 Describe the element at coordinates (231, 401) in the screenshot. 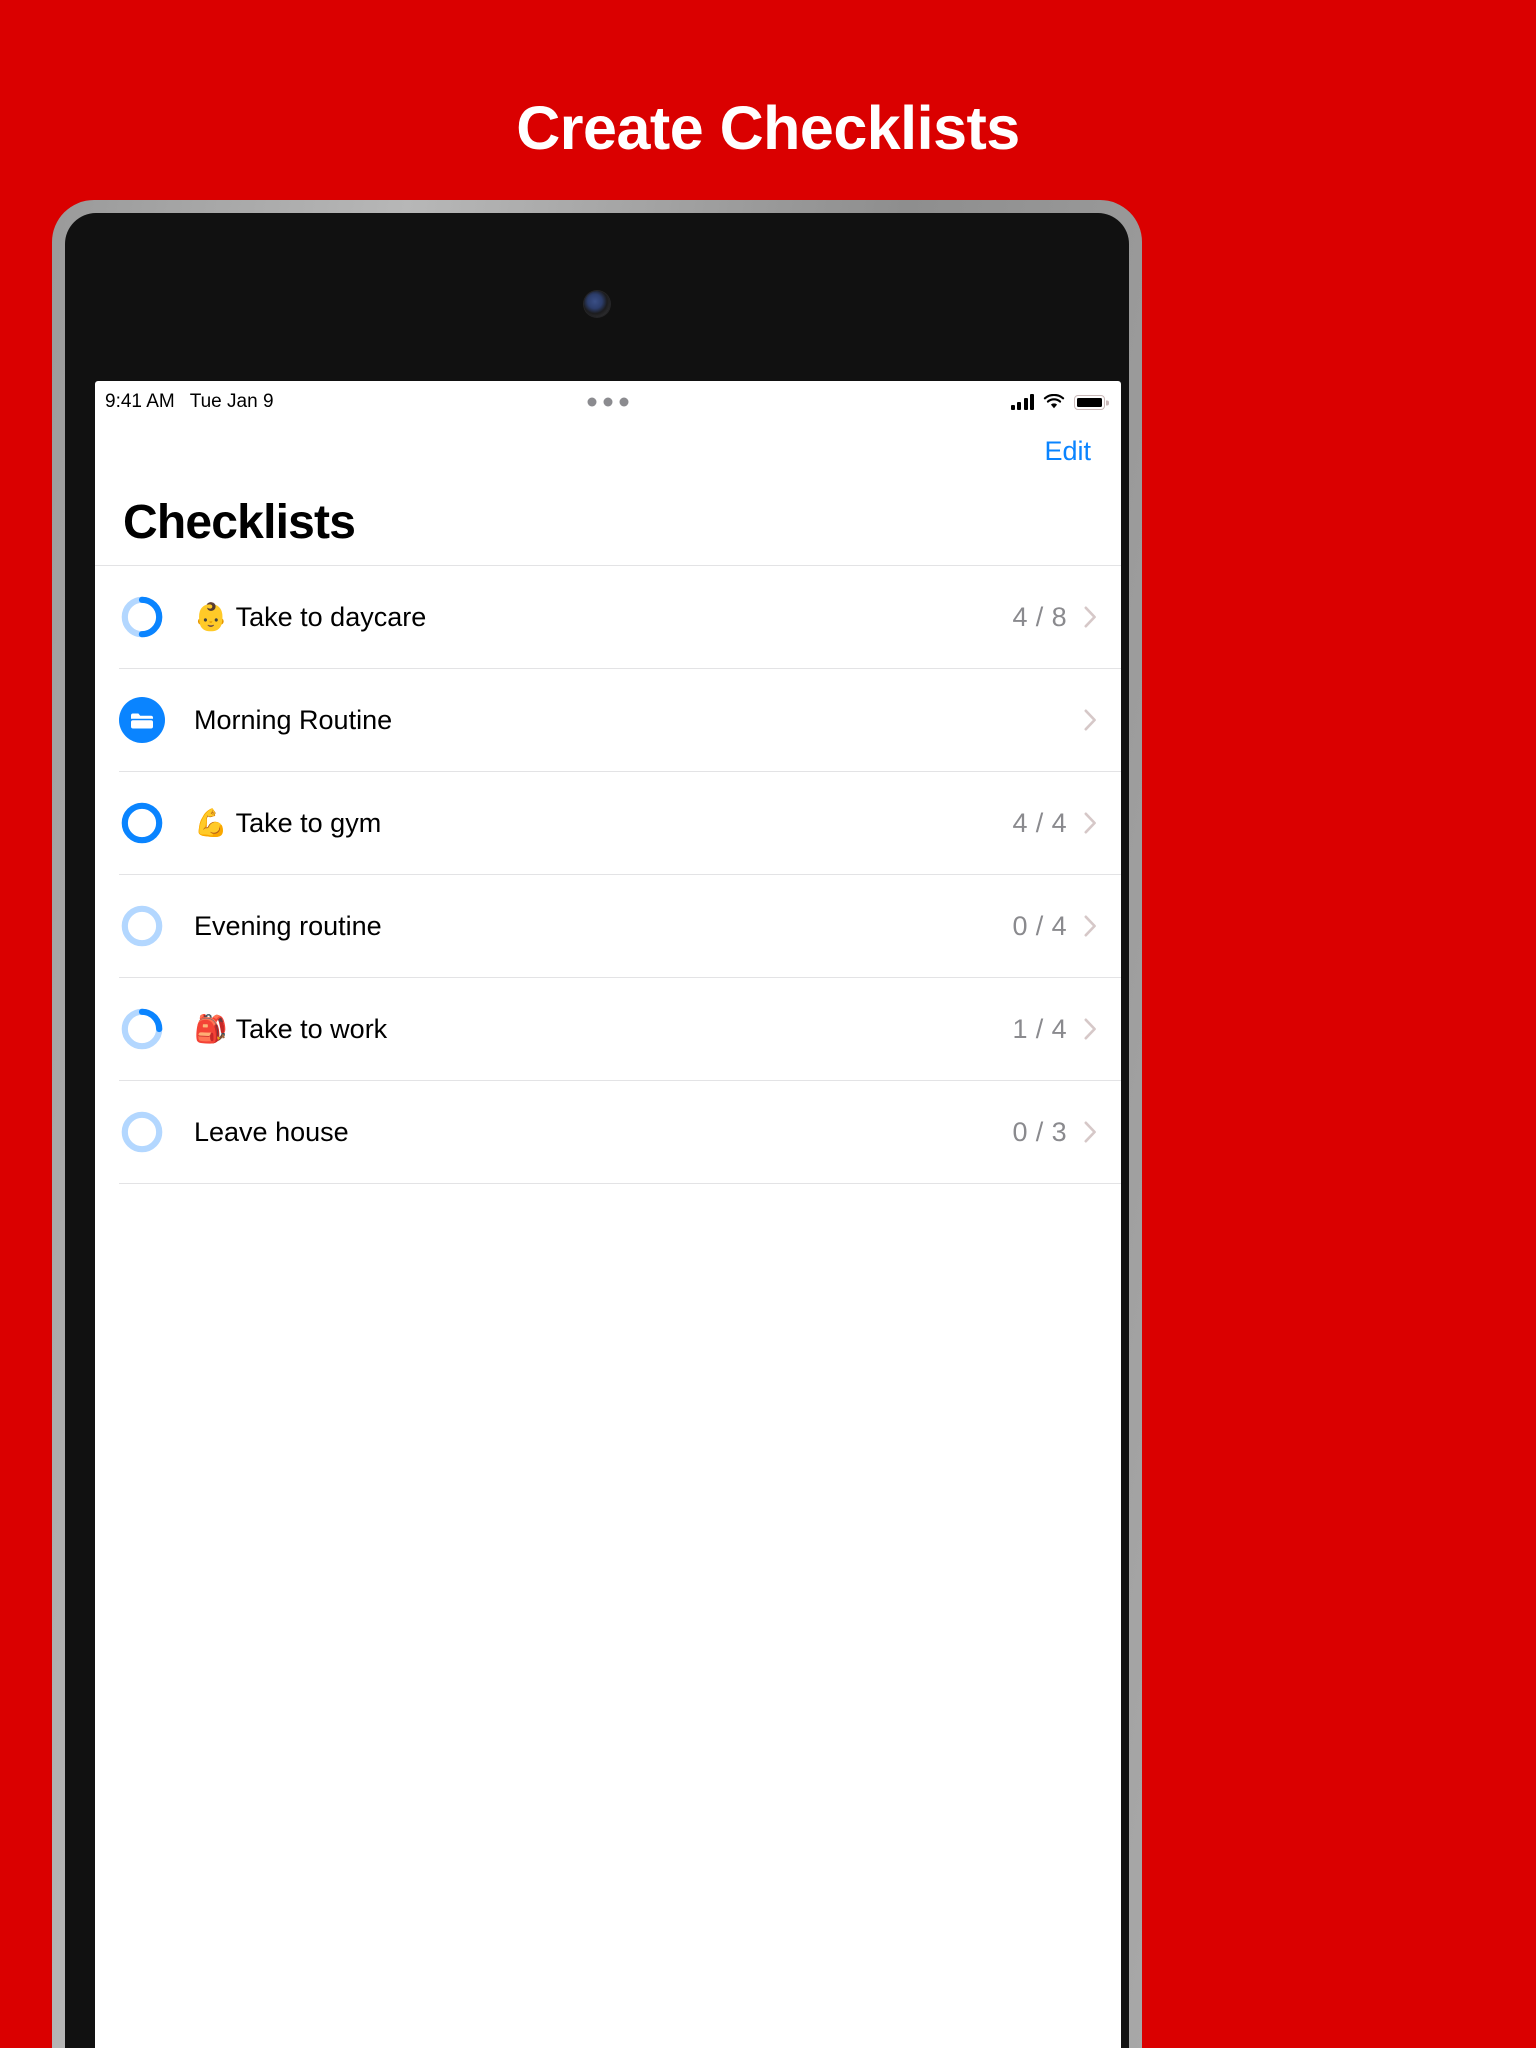

I see `status-bar-date: Tue Jan 9` at that location.